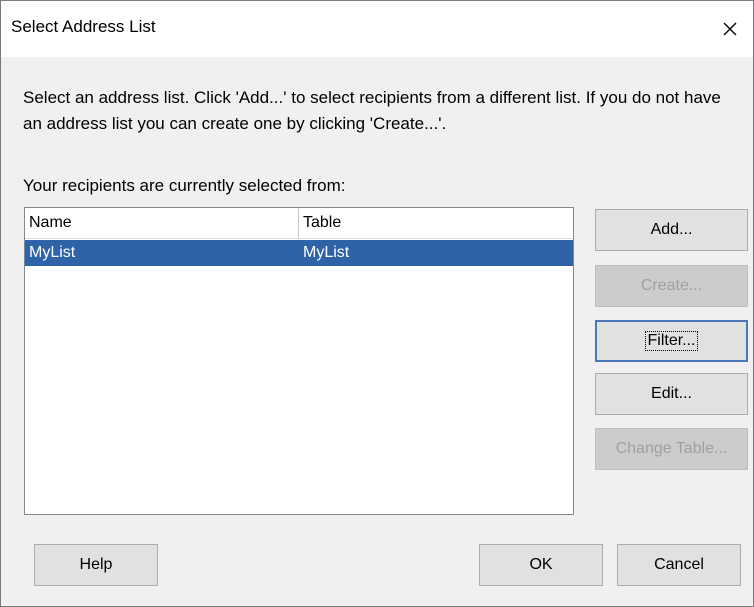  I want to click on ok-button-label: OK, so click(541, 564).